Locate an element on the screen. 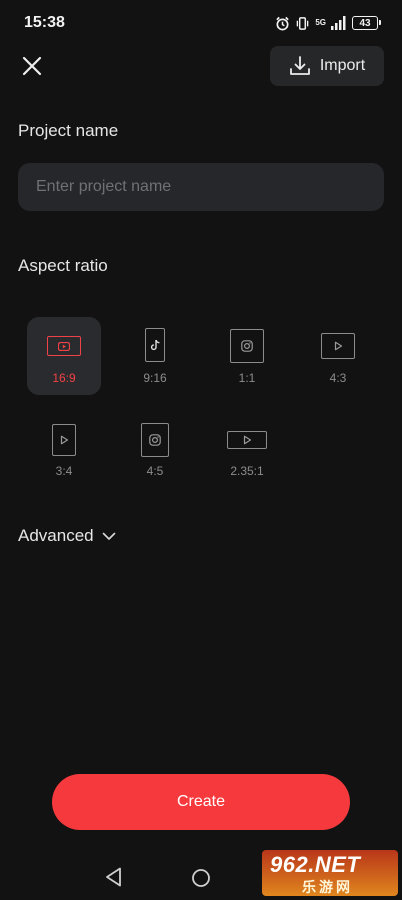 Image resolution: width=402 pixels, height=900 pixels. youtube-icon is located at coordinates (64, 346).